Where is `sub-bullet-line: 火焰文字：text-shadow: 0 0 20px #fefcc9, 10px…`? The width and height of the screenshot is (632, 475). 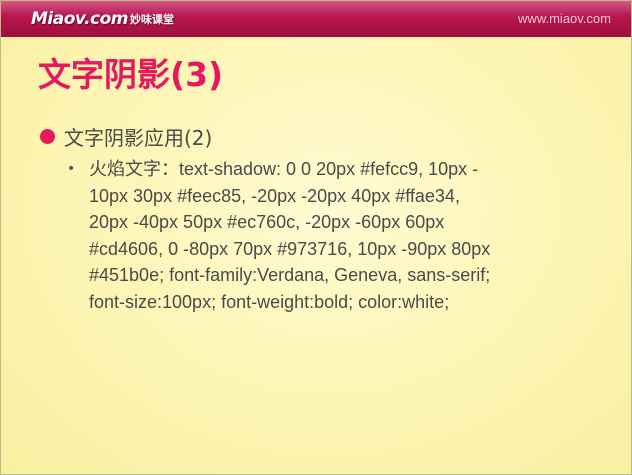
sub-bullet-line: 火焰文字：text-shadow: 0 0 20px #fefcc9, 10px… is located at coordinates (284, 169).